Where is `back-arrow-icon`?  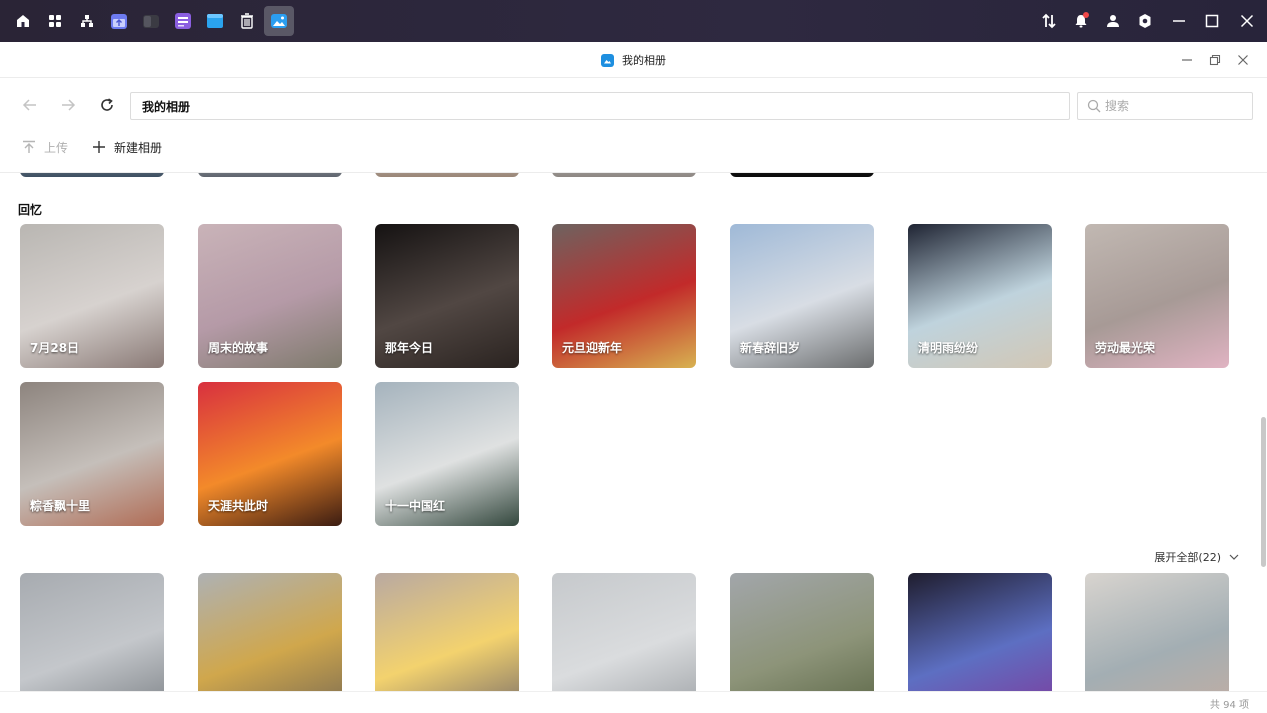
back-arrow-icon is located at coordinates (30, 105).